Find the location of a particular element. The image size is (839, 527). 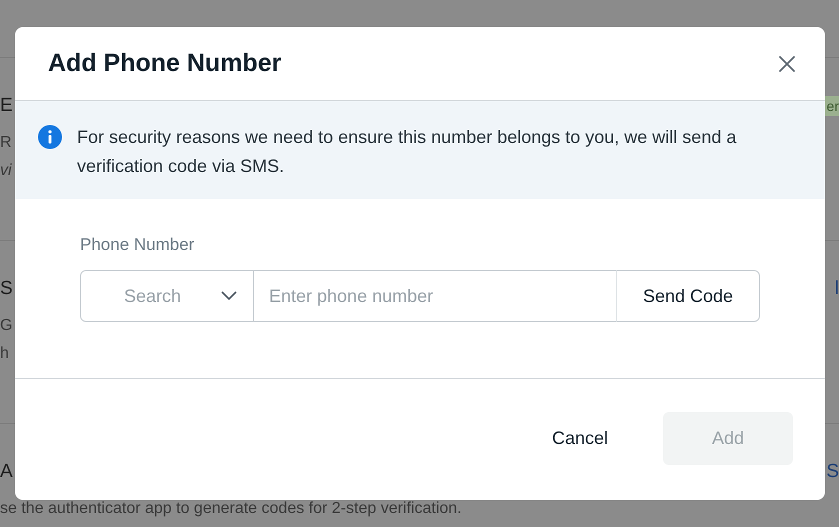

section-text: se the authenticator app to generate codes for 2-step verification. is located at coordinates (231, 509).